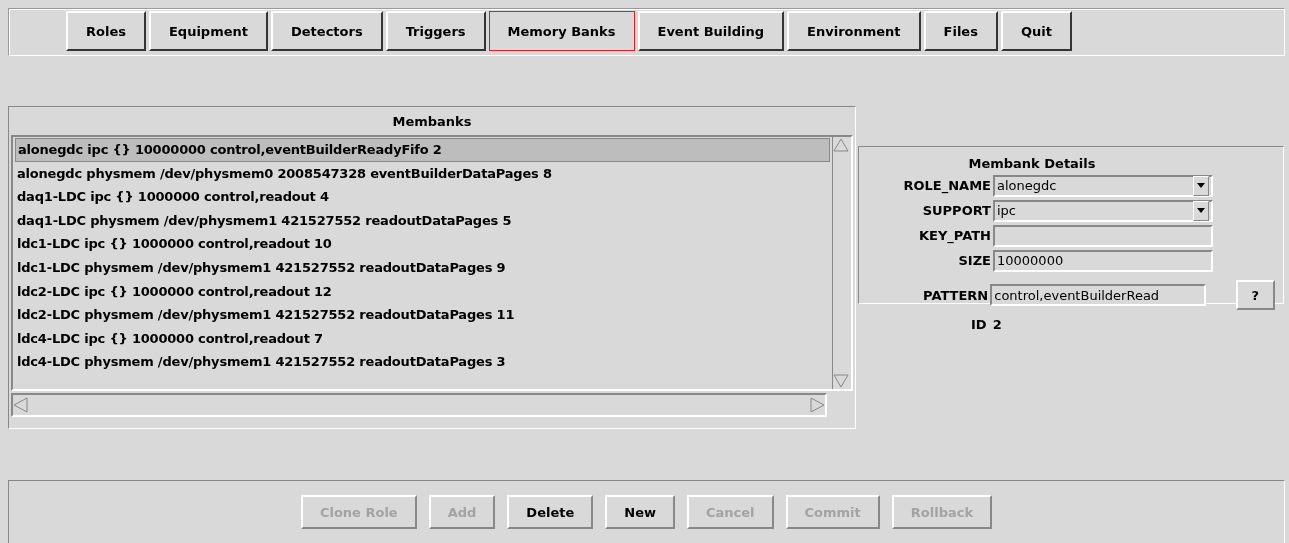 The height and width of the screenshot is (543, 1289). What do you see at coordinates (854, 31) in the screenshot?
I see `menu-button: Environment` at bounding box center [854, 31].